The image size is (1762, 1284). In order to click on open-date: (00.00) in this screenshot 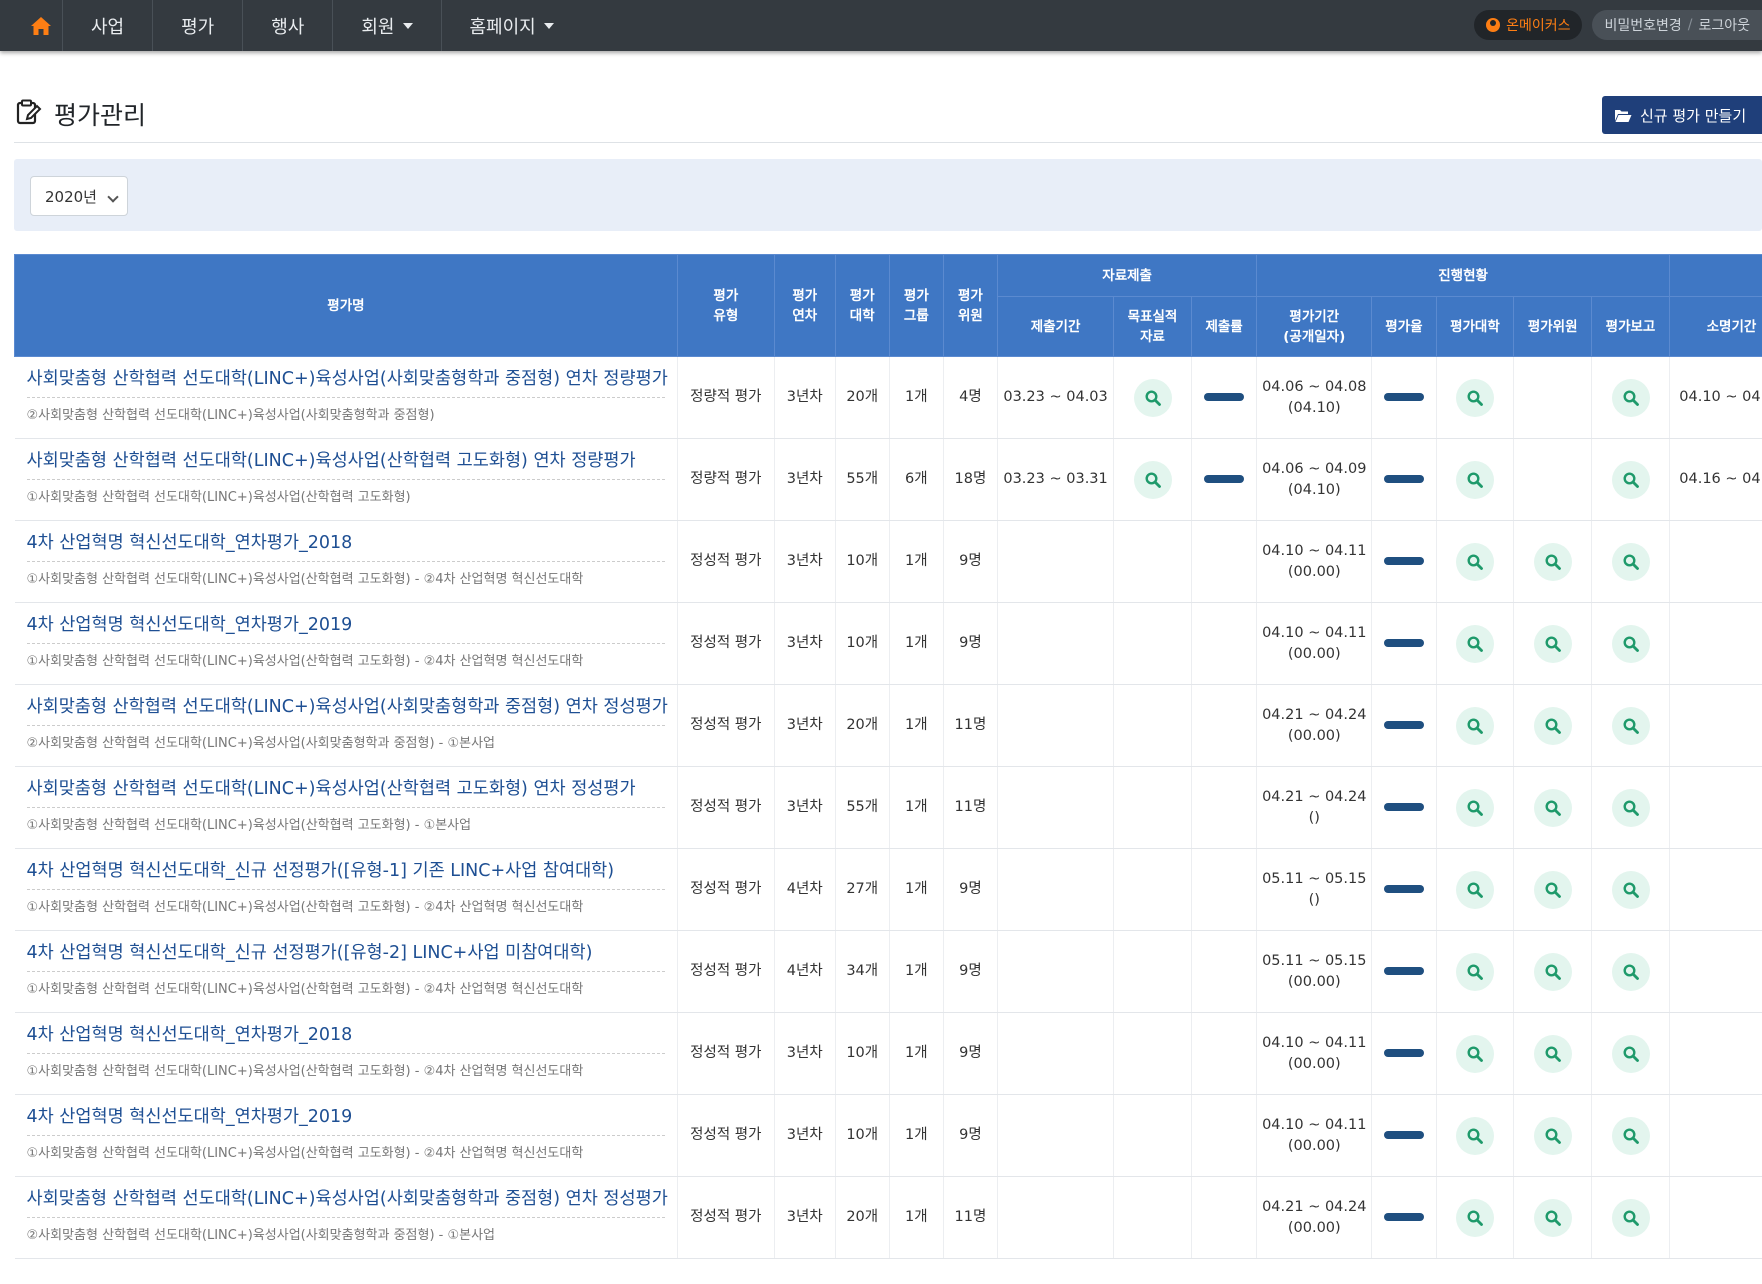, I will do `click(1314, 1227)`.